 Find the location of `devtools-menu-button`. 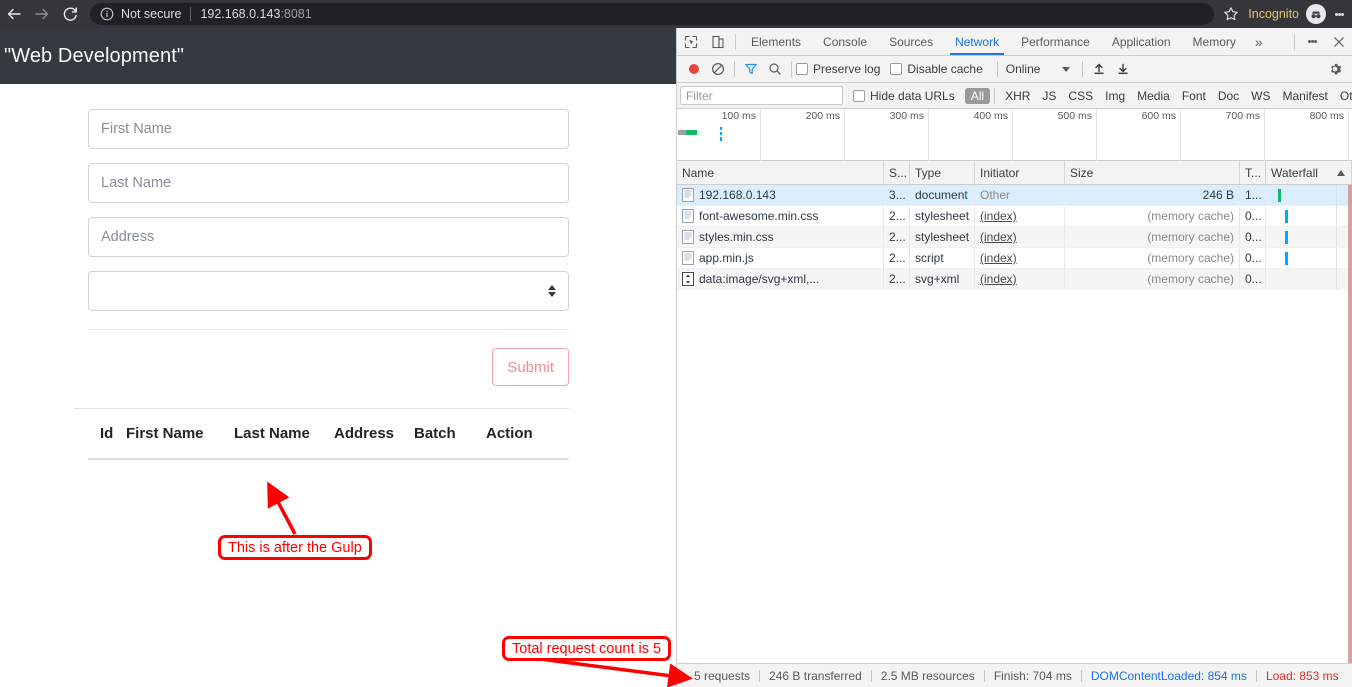

devtools-menu-button is located at coordinates (1312, 42).